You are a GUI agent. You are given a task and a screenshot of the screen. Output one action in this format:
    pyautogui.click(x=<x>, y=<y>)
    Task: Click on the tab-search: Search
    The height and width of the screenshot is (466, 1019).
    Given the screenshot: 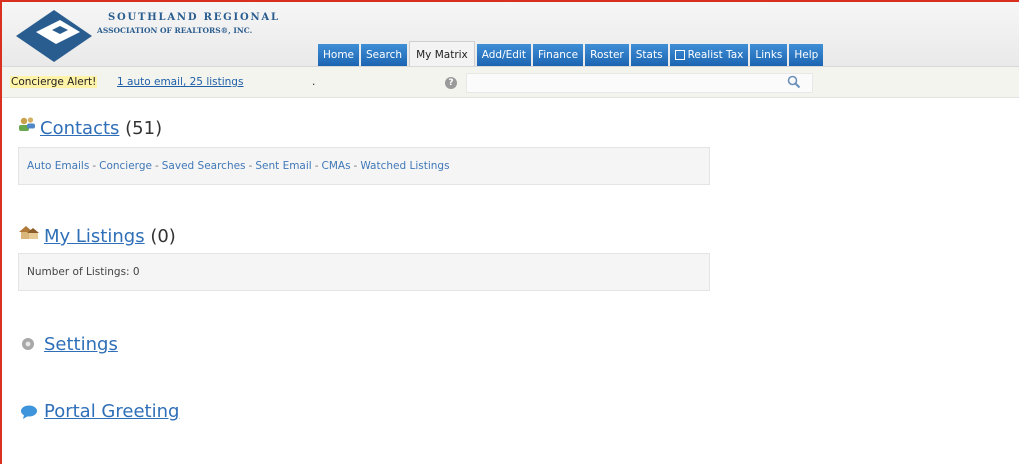 What is the action you would take?
    pyautogui.click(x=384, y=55)
    